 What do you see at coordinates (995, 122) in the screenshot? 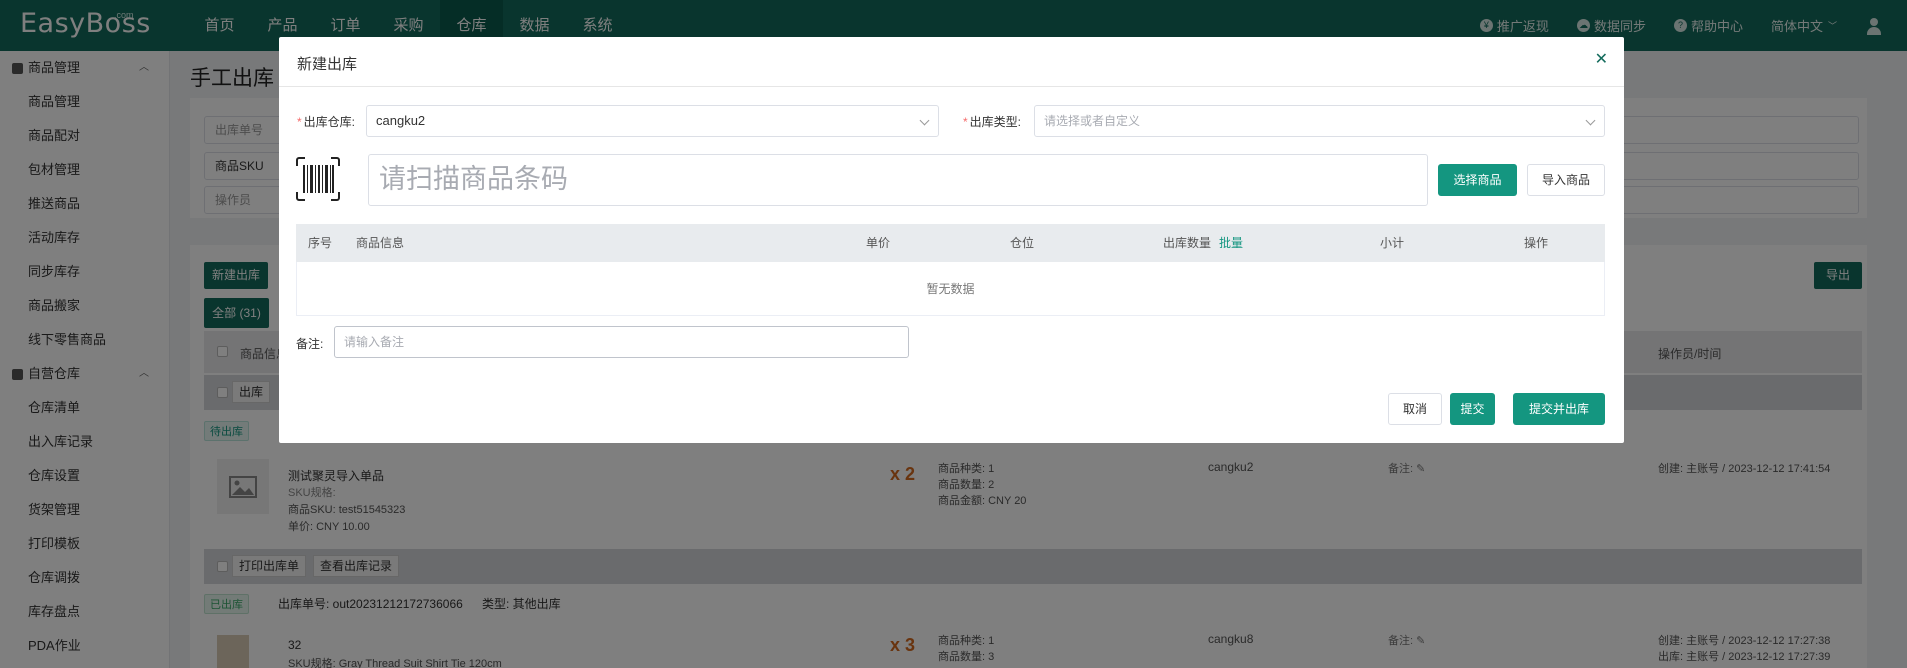
I see `type-label-text: 出库类型:` at bounding box center [995, 122].